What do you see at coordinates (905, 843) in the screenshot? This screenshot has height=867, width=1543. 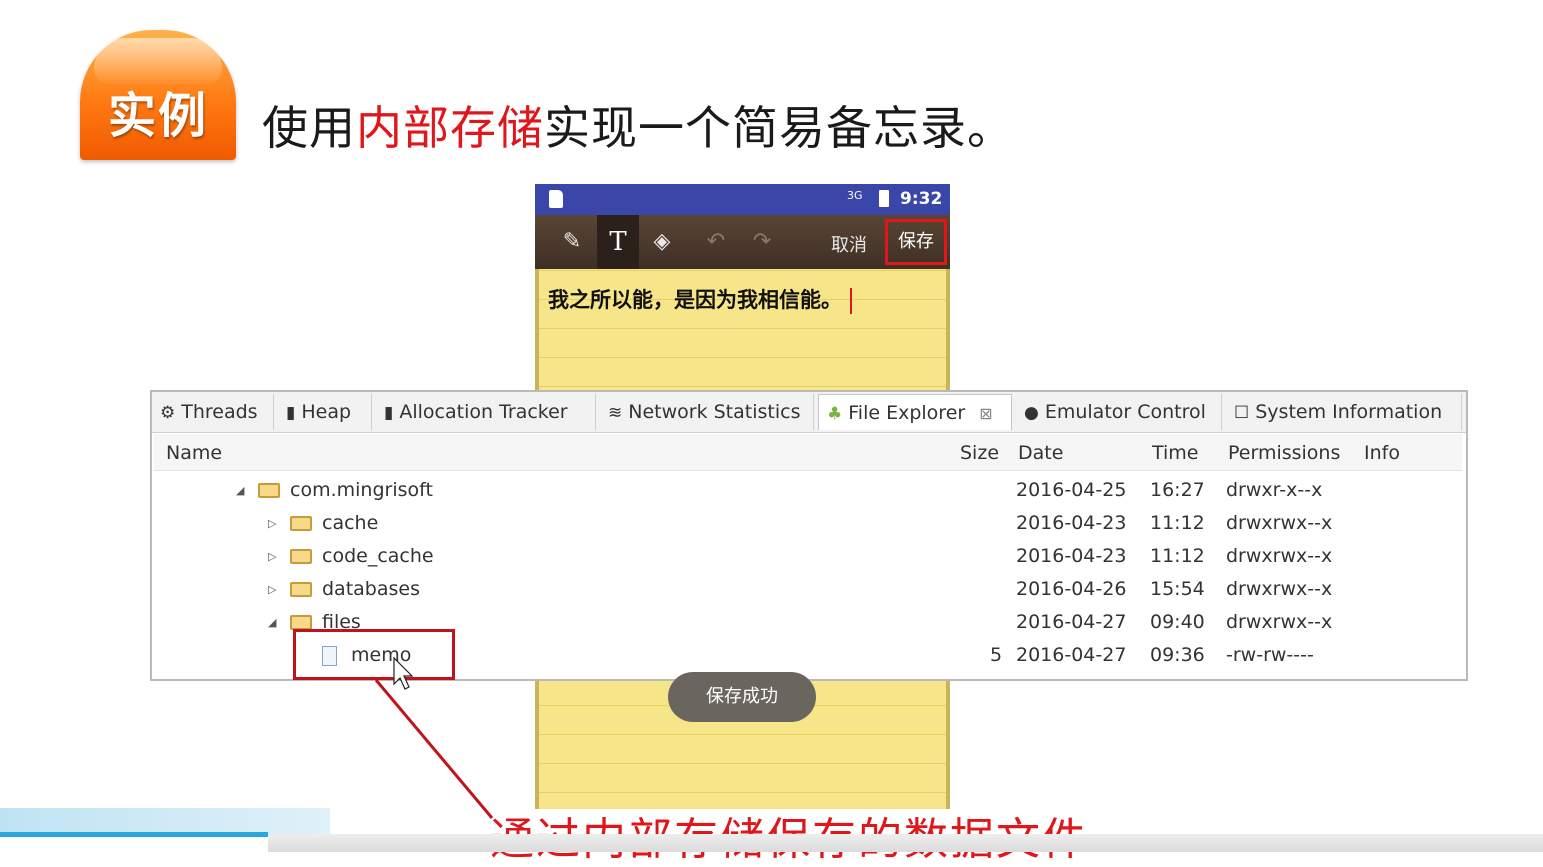 I see `bottom-shade` at bounding box center [905, 843].